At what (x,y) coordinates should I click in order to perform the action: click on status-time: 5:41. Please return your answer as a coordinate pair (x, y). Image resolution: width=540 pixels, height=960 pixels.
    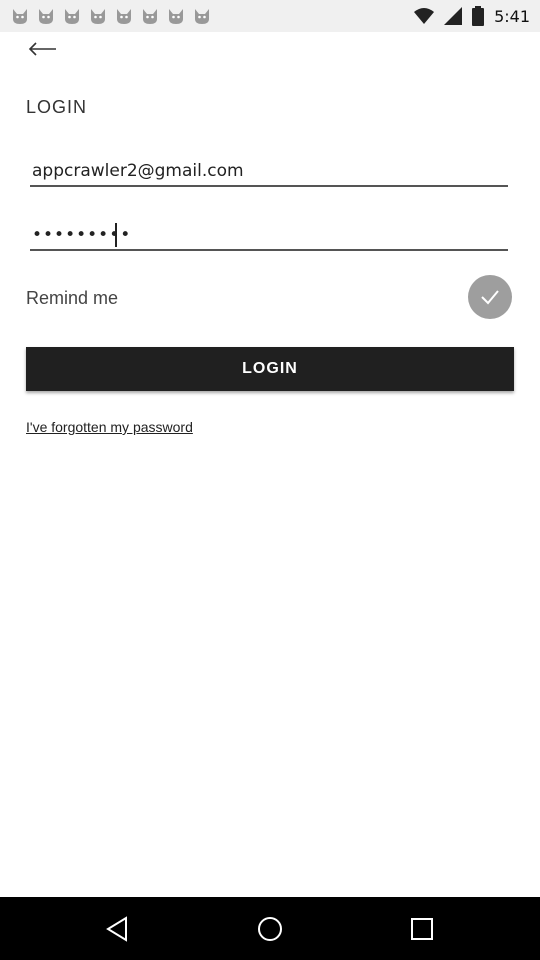
    Looking at the image, I should click on (512, 16).